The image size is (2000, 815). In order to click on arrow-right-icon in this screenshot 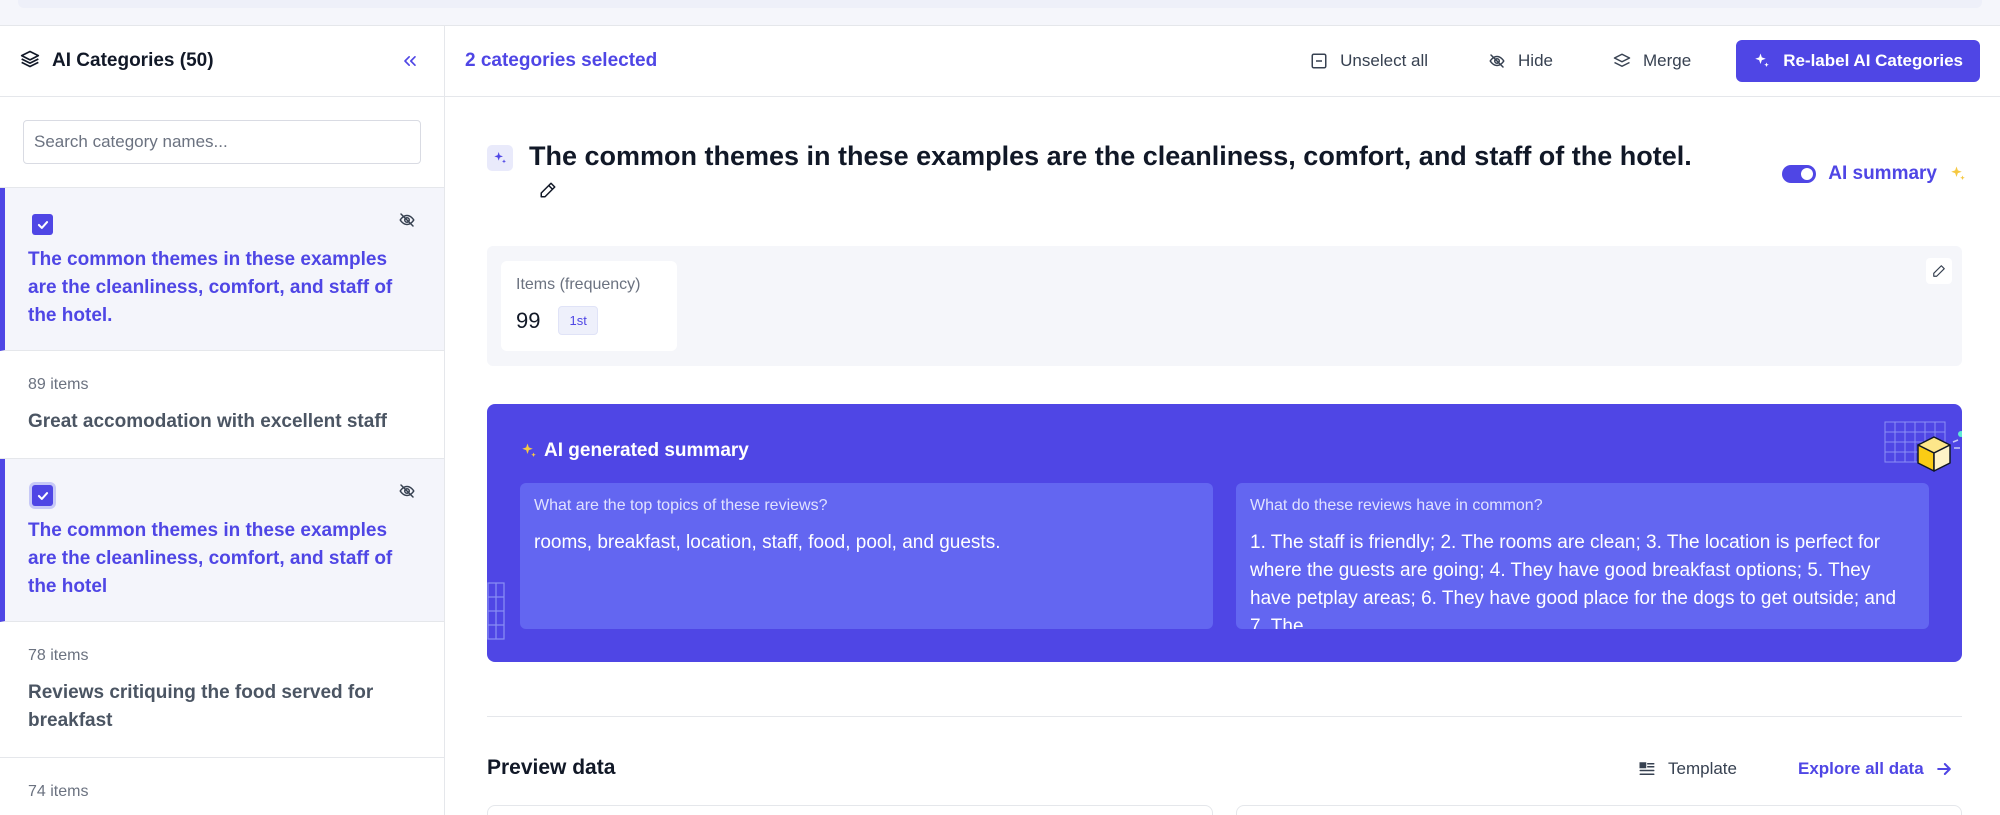, I will do `click(1943, 769)`.